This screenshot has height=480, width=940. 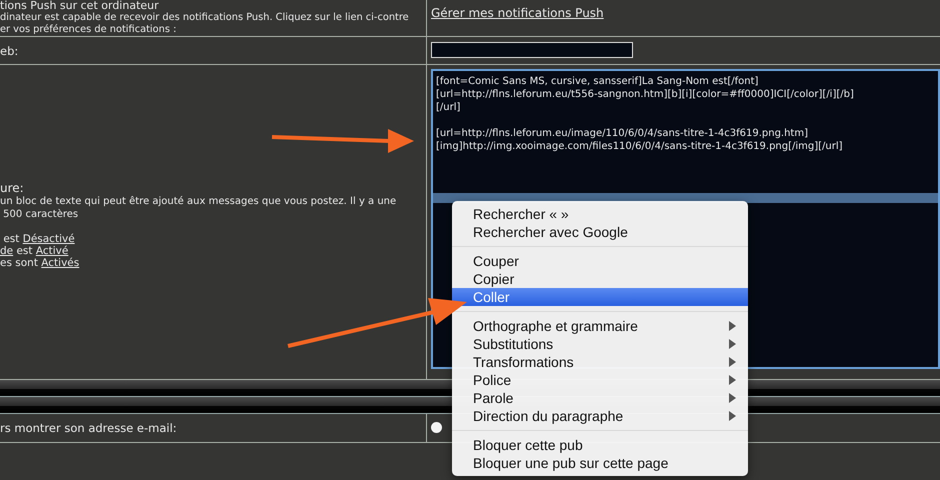 I want to click on section-title: tions Push sur cet ordinateur, so click(x=80, y=6).